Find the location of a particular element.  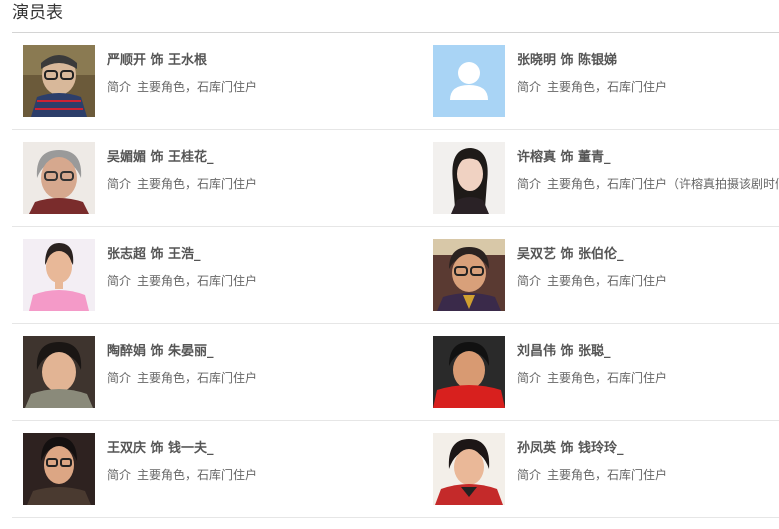

actor-role-link: 张晓明 饰 陈银娣 is located at coordinates (592, 61).